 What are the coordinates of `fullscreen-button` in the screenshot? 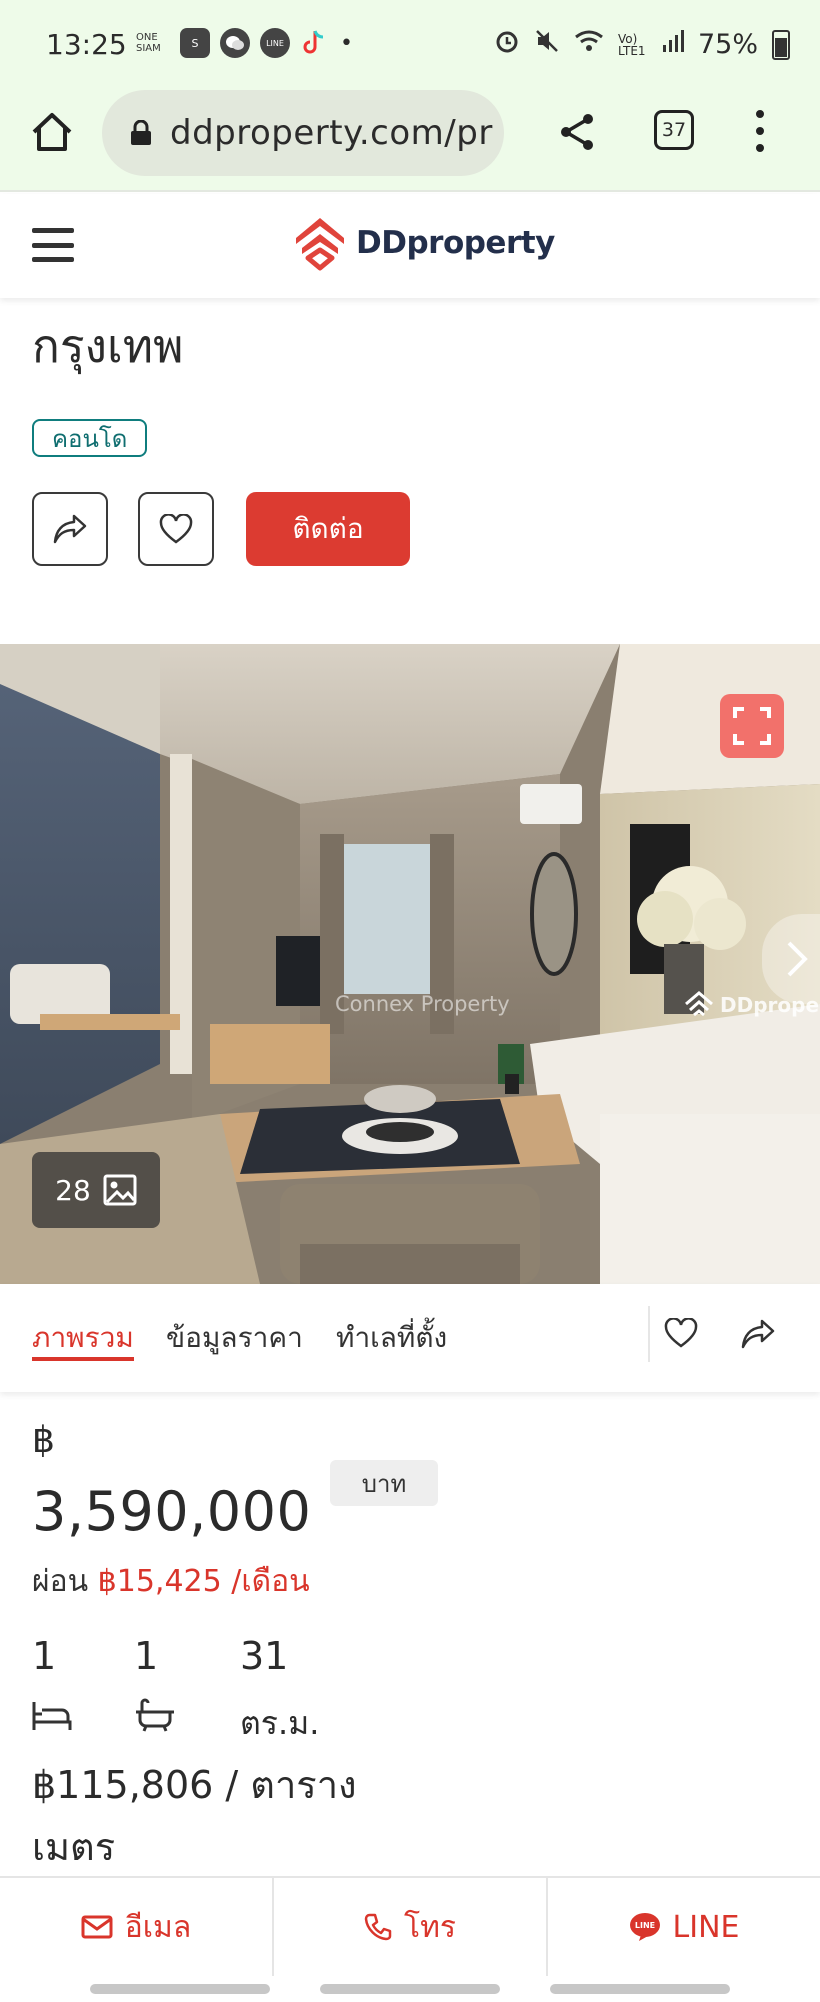 It's located at (752, 726).